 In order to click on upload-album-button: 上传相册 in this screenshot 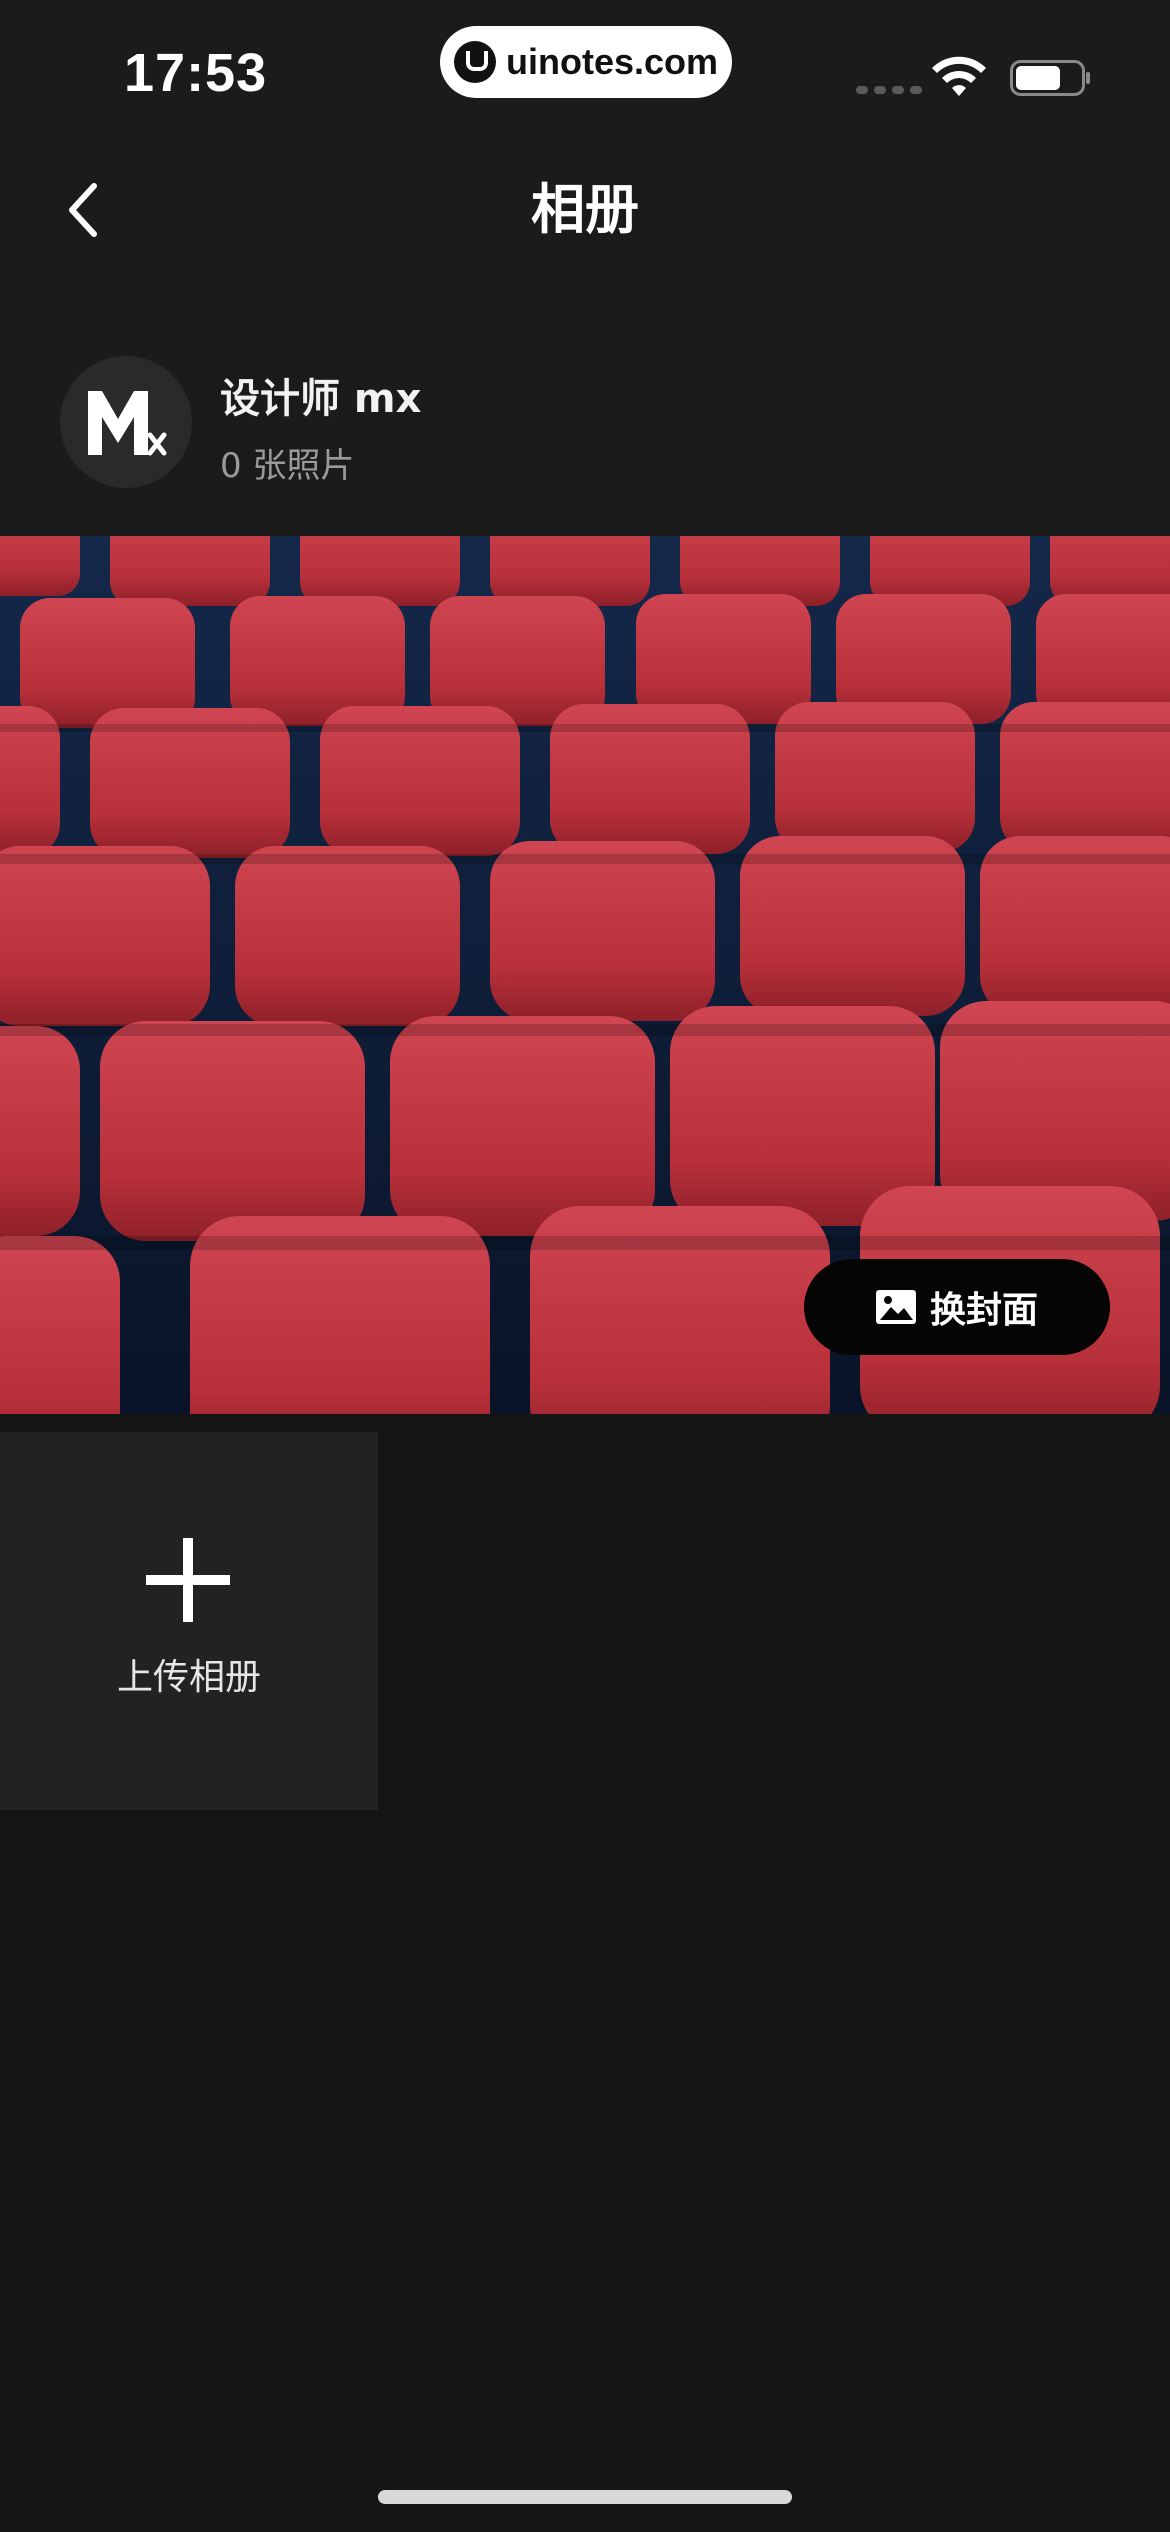, I will do `click(189, 1621)`.